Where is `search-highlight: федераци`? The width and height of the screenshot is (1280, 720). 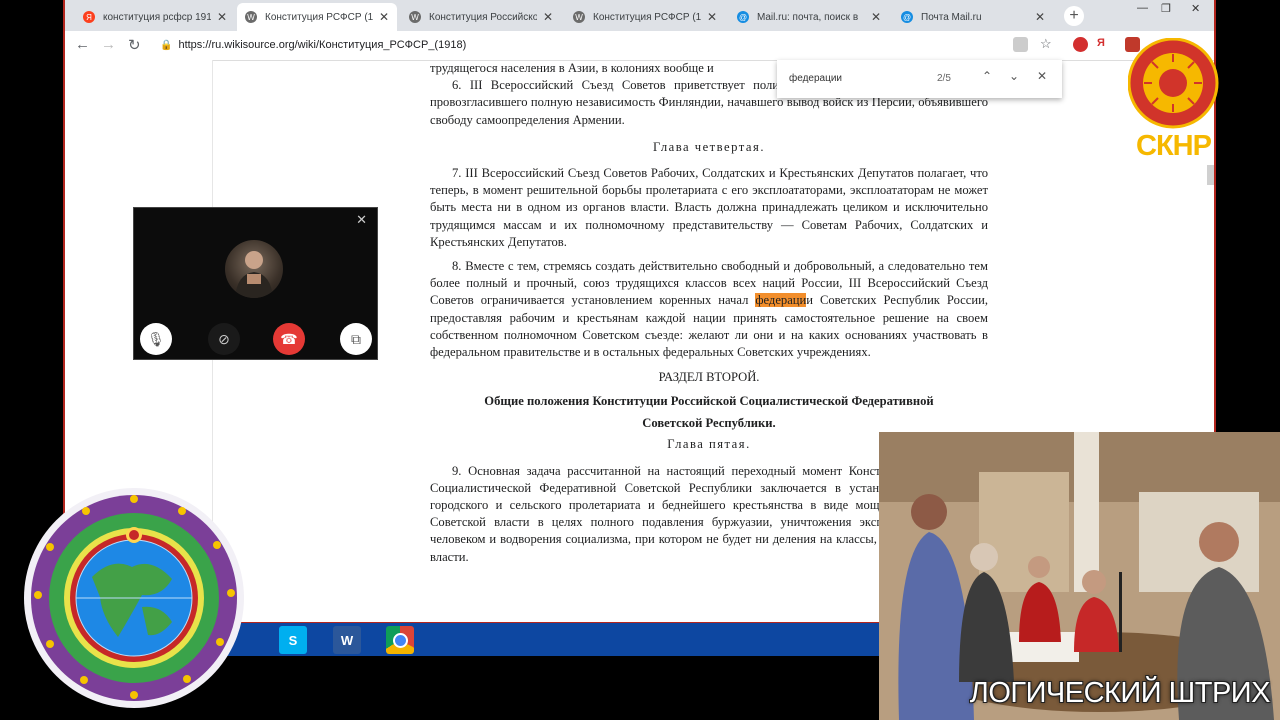
search-highlight: федераци is located at coordinates (781, 300).